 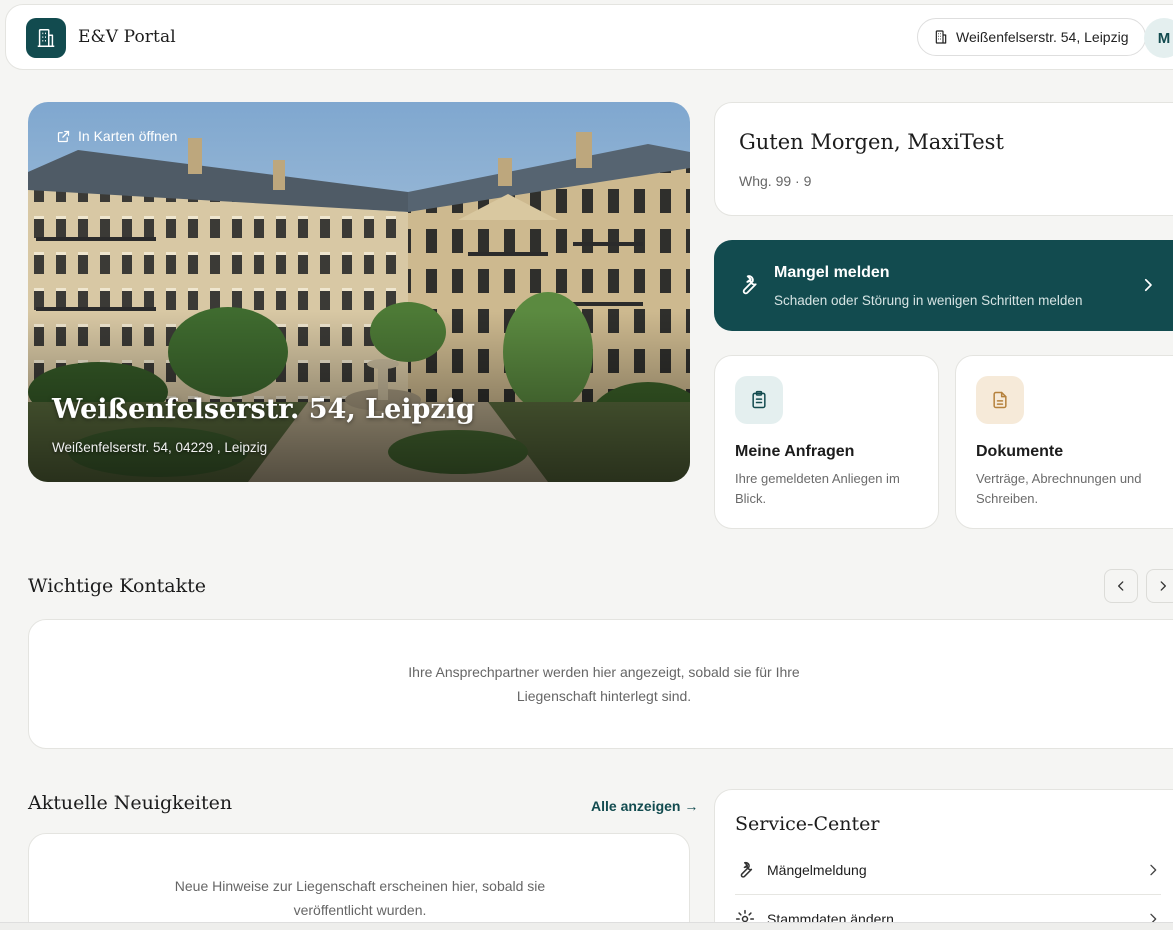 I want to click on property-title: Weißenfelserstr. 54, Leipzig, so click(x=263, y=409).